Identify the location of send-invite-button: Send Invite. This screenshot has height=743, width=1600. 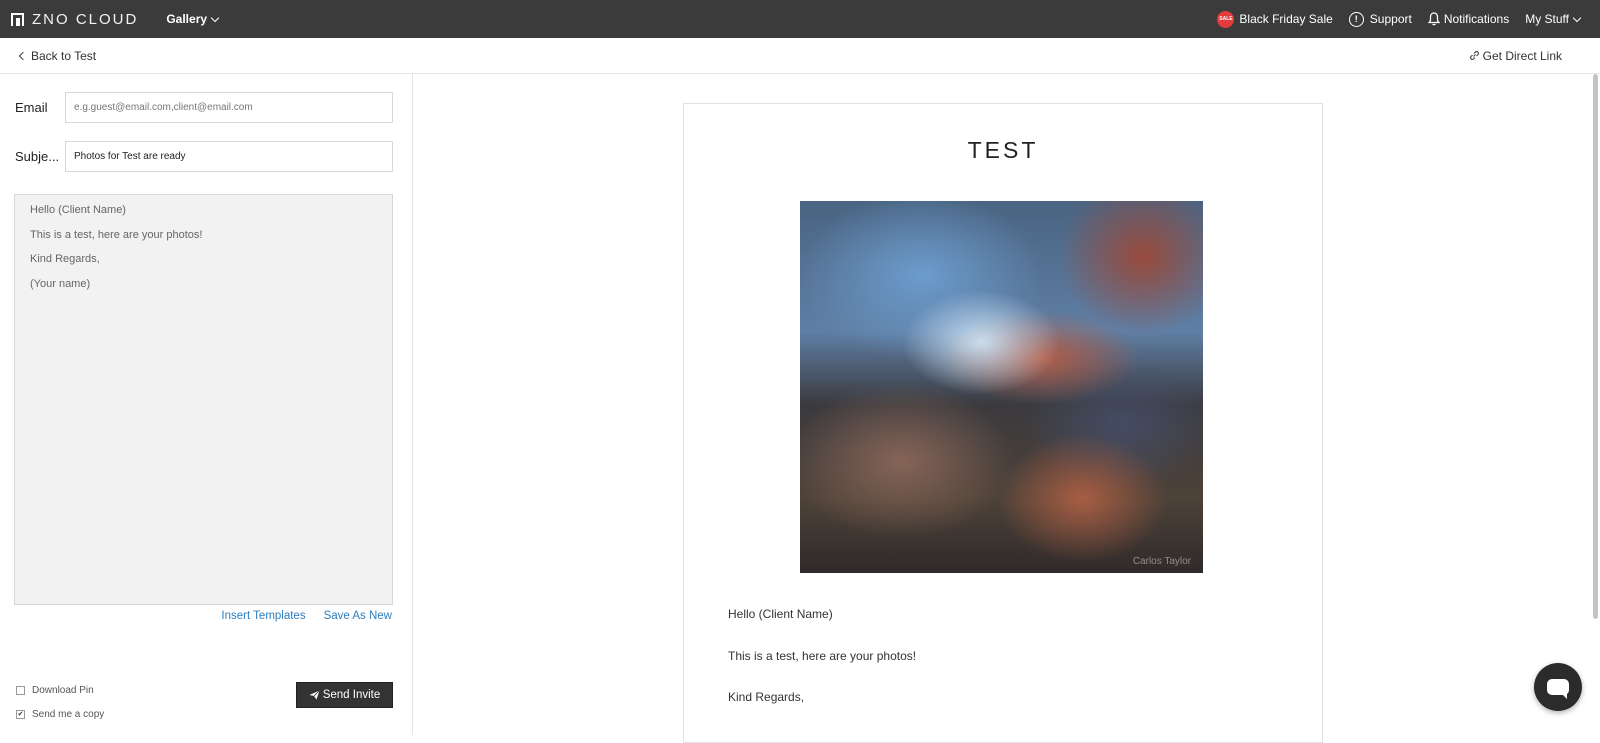
(344, 695).